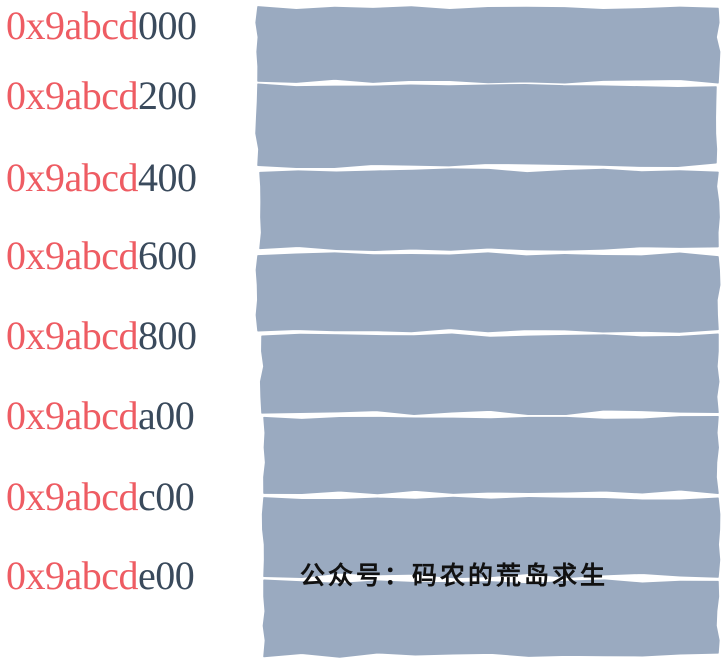  I want to click on address-suffix: c00, so click(166, 496).